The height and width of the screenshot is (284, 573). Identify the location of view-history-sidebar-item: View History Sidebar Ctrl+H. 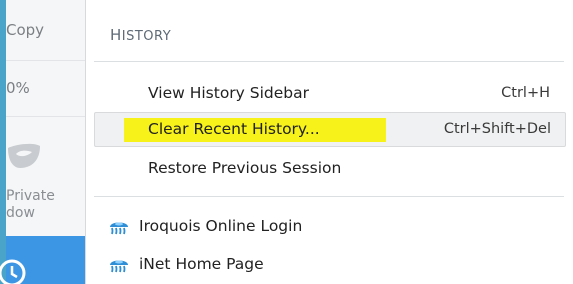
(329, 93).